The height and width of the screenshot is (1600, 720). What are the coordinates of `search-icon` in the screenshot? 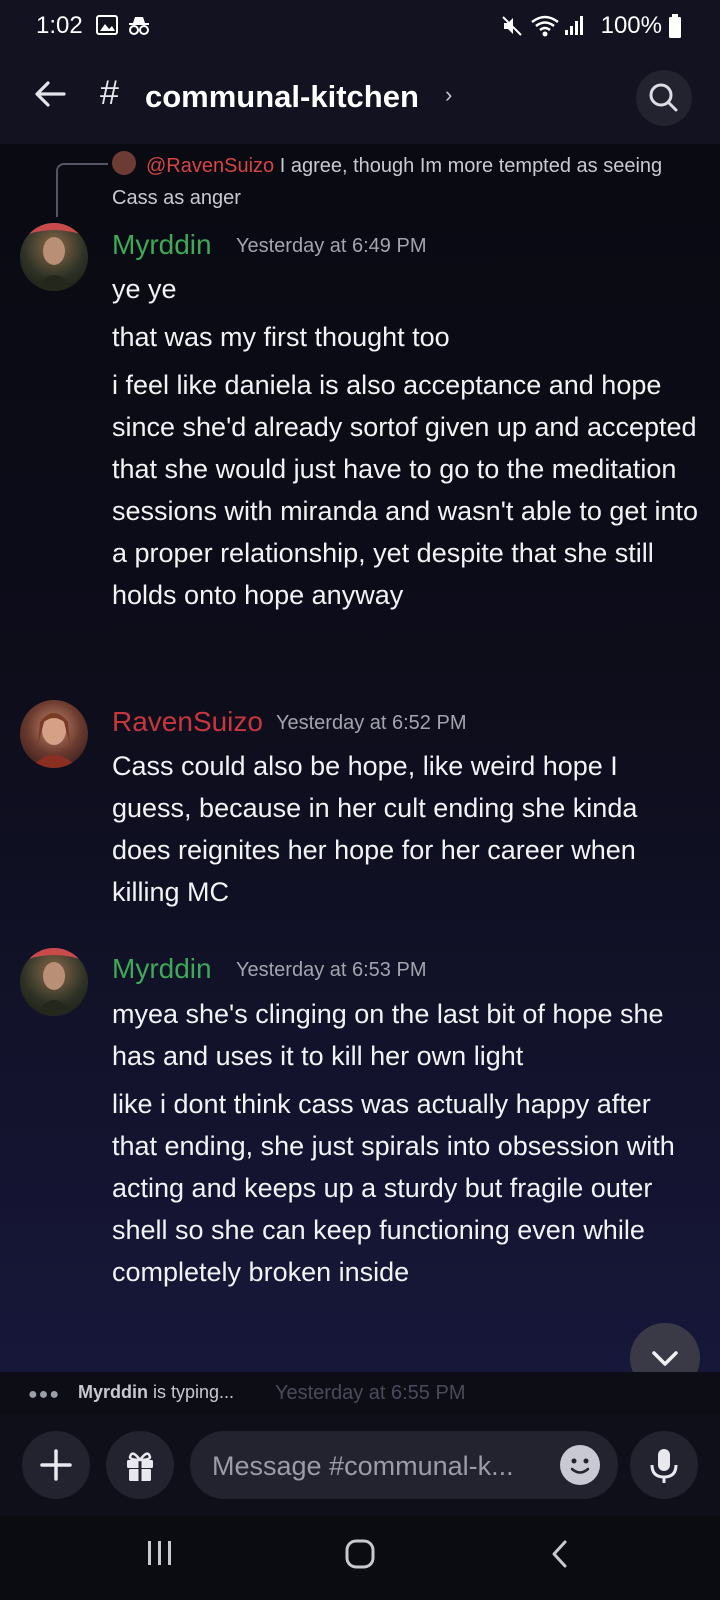 It's located at (663, 97).